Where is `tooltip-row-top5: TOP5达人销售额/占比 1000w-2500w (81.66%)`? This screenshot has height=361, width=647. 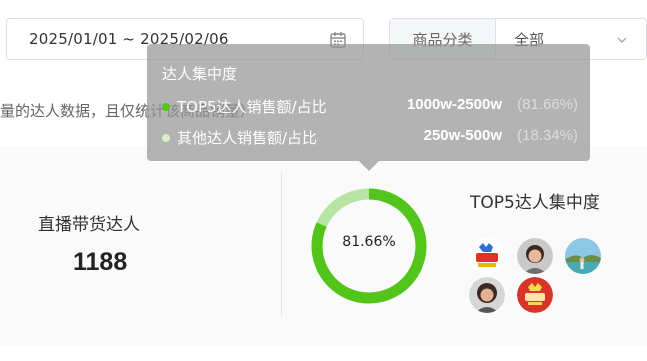
tooltip-row-top5: TOP5达人销售额/占比 1000w-2500w (81.66%) is located at coordinates (372, 107).